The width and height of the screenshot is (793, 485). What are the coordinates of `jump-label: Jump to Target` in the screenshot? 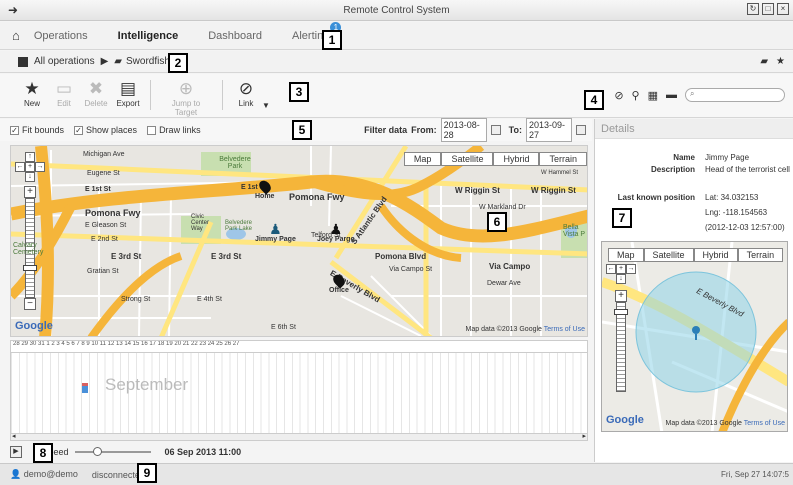 It's located at (186, 108).